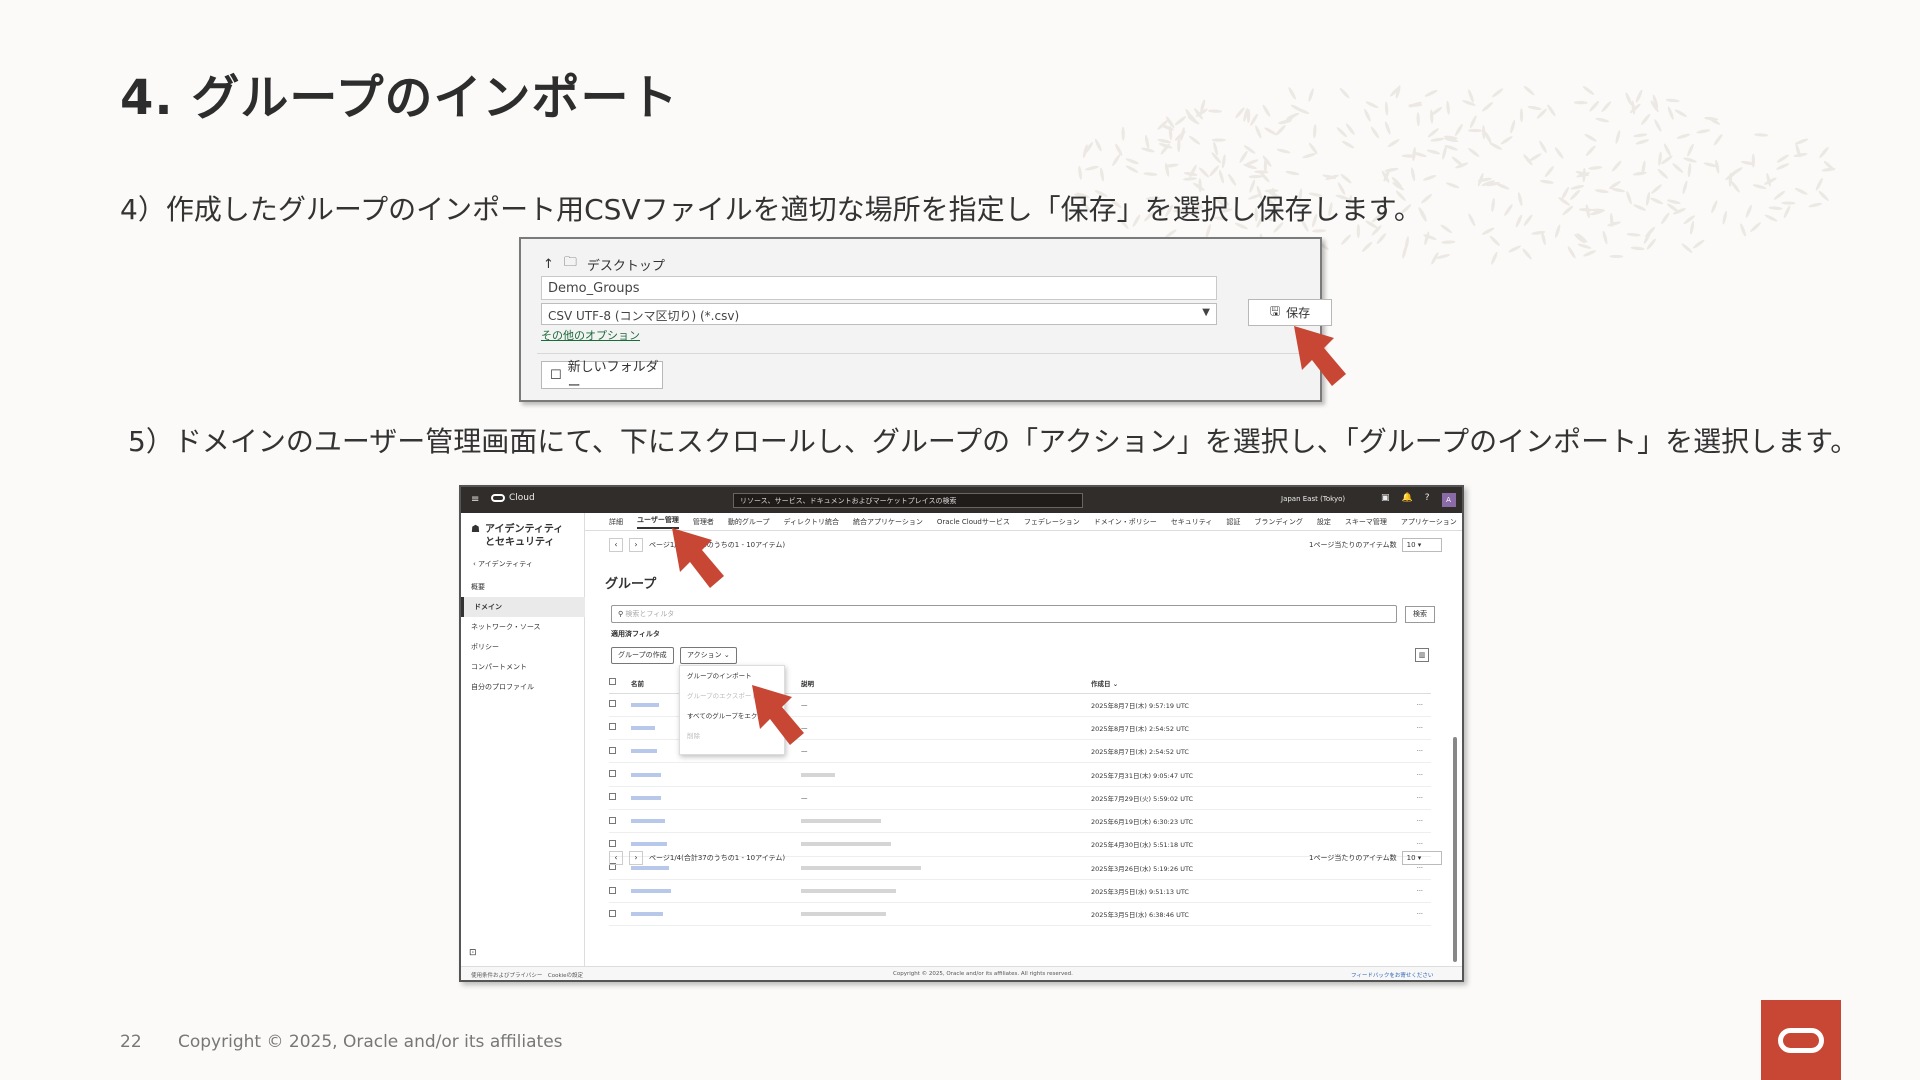 The image size is (1920, 1080). What do you see at coordinates (616, 858) in the screenshot?
I see `prev-page-button-bottom: ‹` at bounding box center [616, 858].